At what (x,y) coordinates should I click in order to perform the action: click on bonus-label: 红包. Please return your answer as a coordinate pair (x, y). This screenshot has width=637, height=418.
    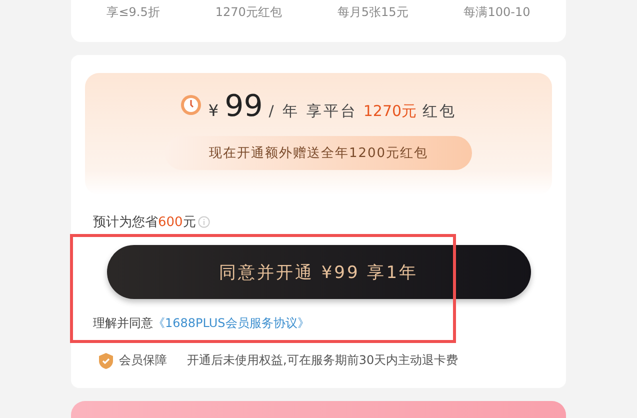
    Looking at the image, I should click on (439, 111).